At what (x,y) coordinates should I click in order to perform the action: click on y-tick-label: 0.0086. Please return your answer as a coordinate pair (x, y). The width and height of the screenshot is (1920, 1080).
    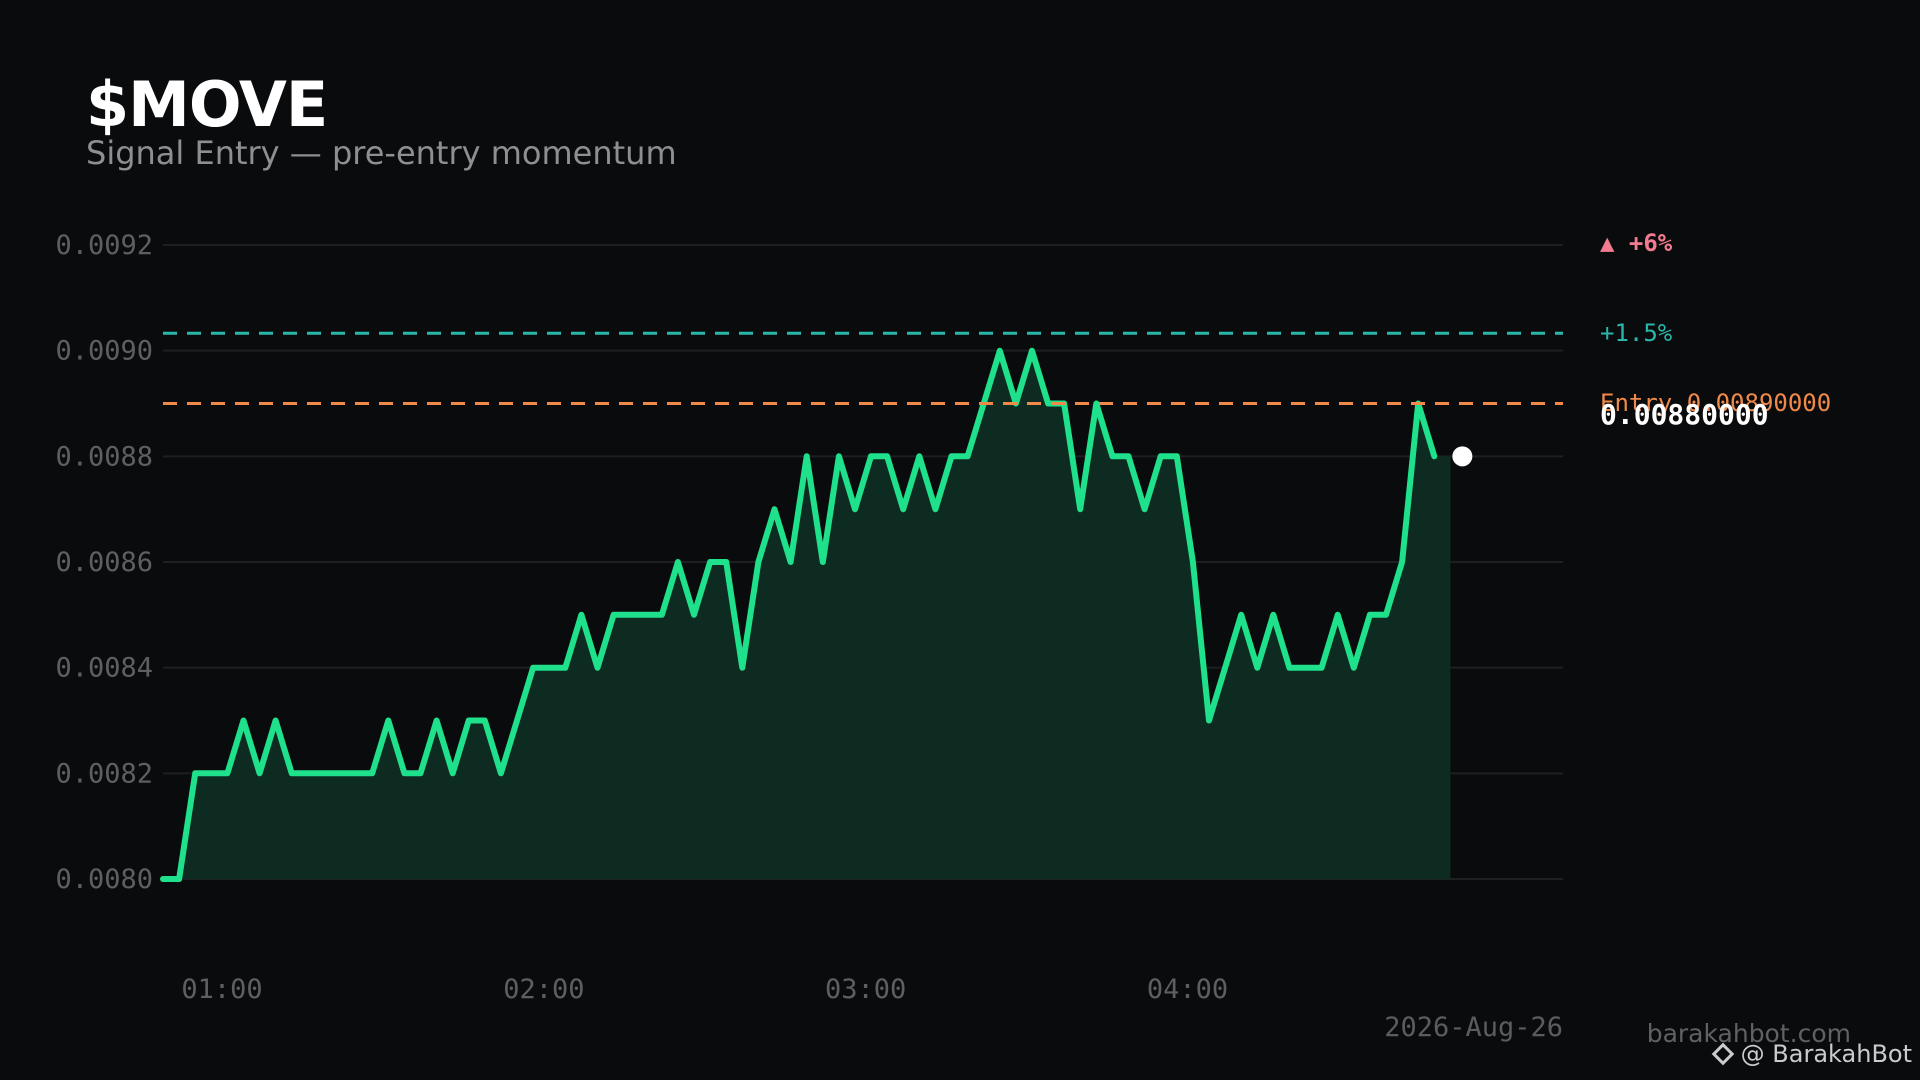
    Looking at the image, I should click on (104, 562).